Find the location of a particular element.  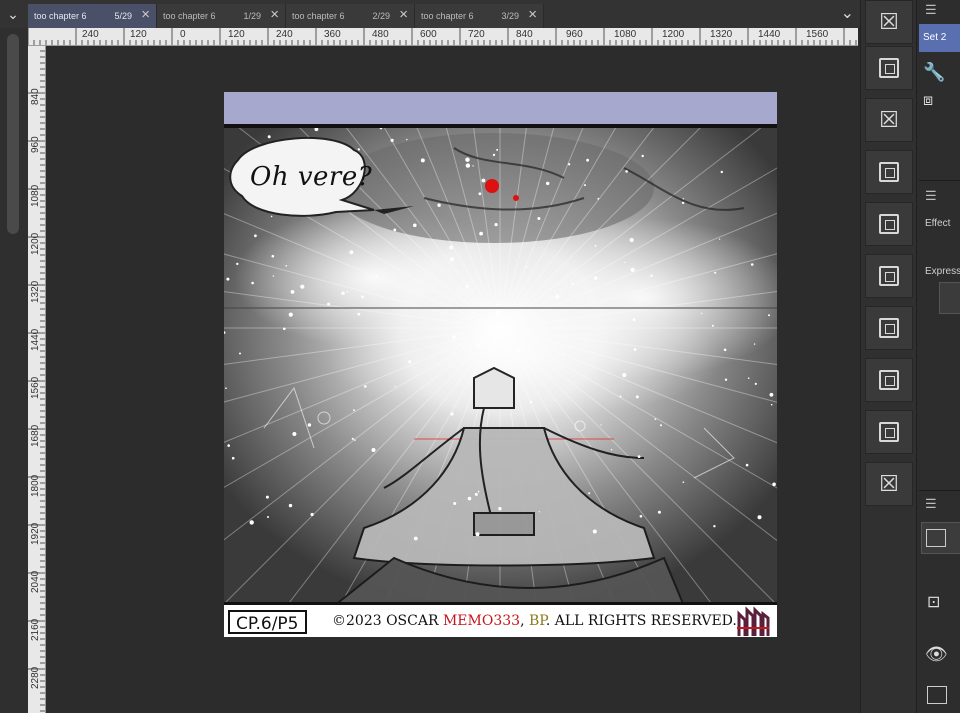

effect-label: Effect is located at coordinates (938, 223).